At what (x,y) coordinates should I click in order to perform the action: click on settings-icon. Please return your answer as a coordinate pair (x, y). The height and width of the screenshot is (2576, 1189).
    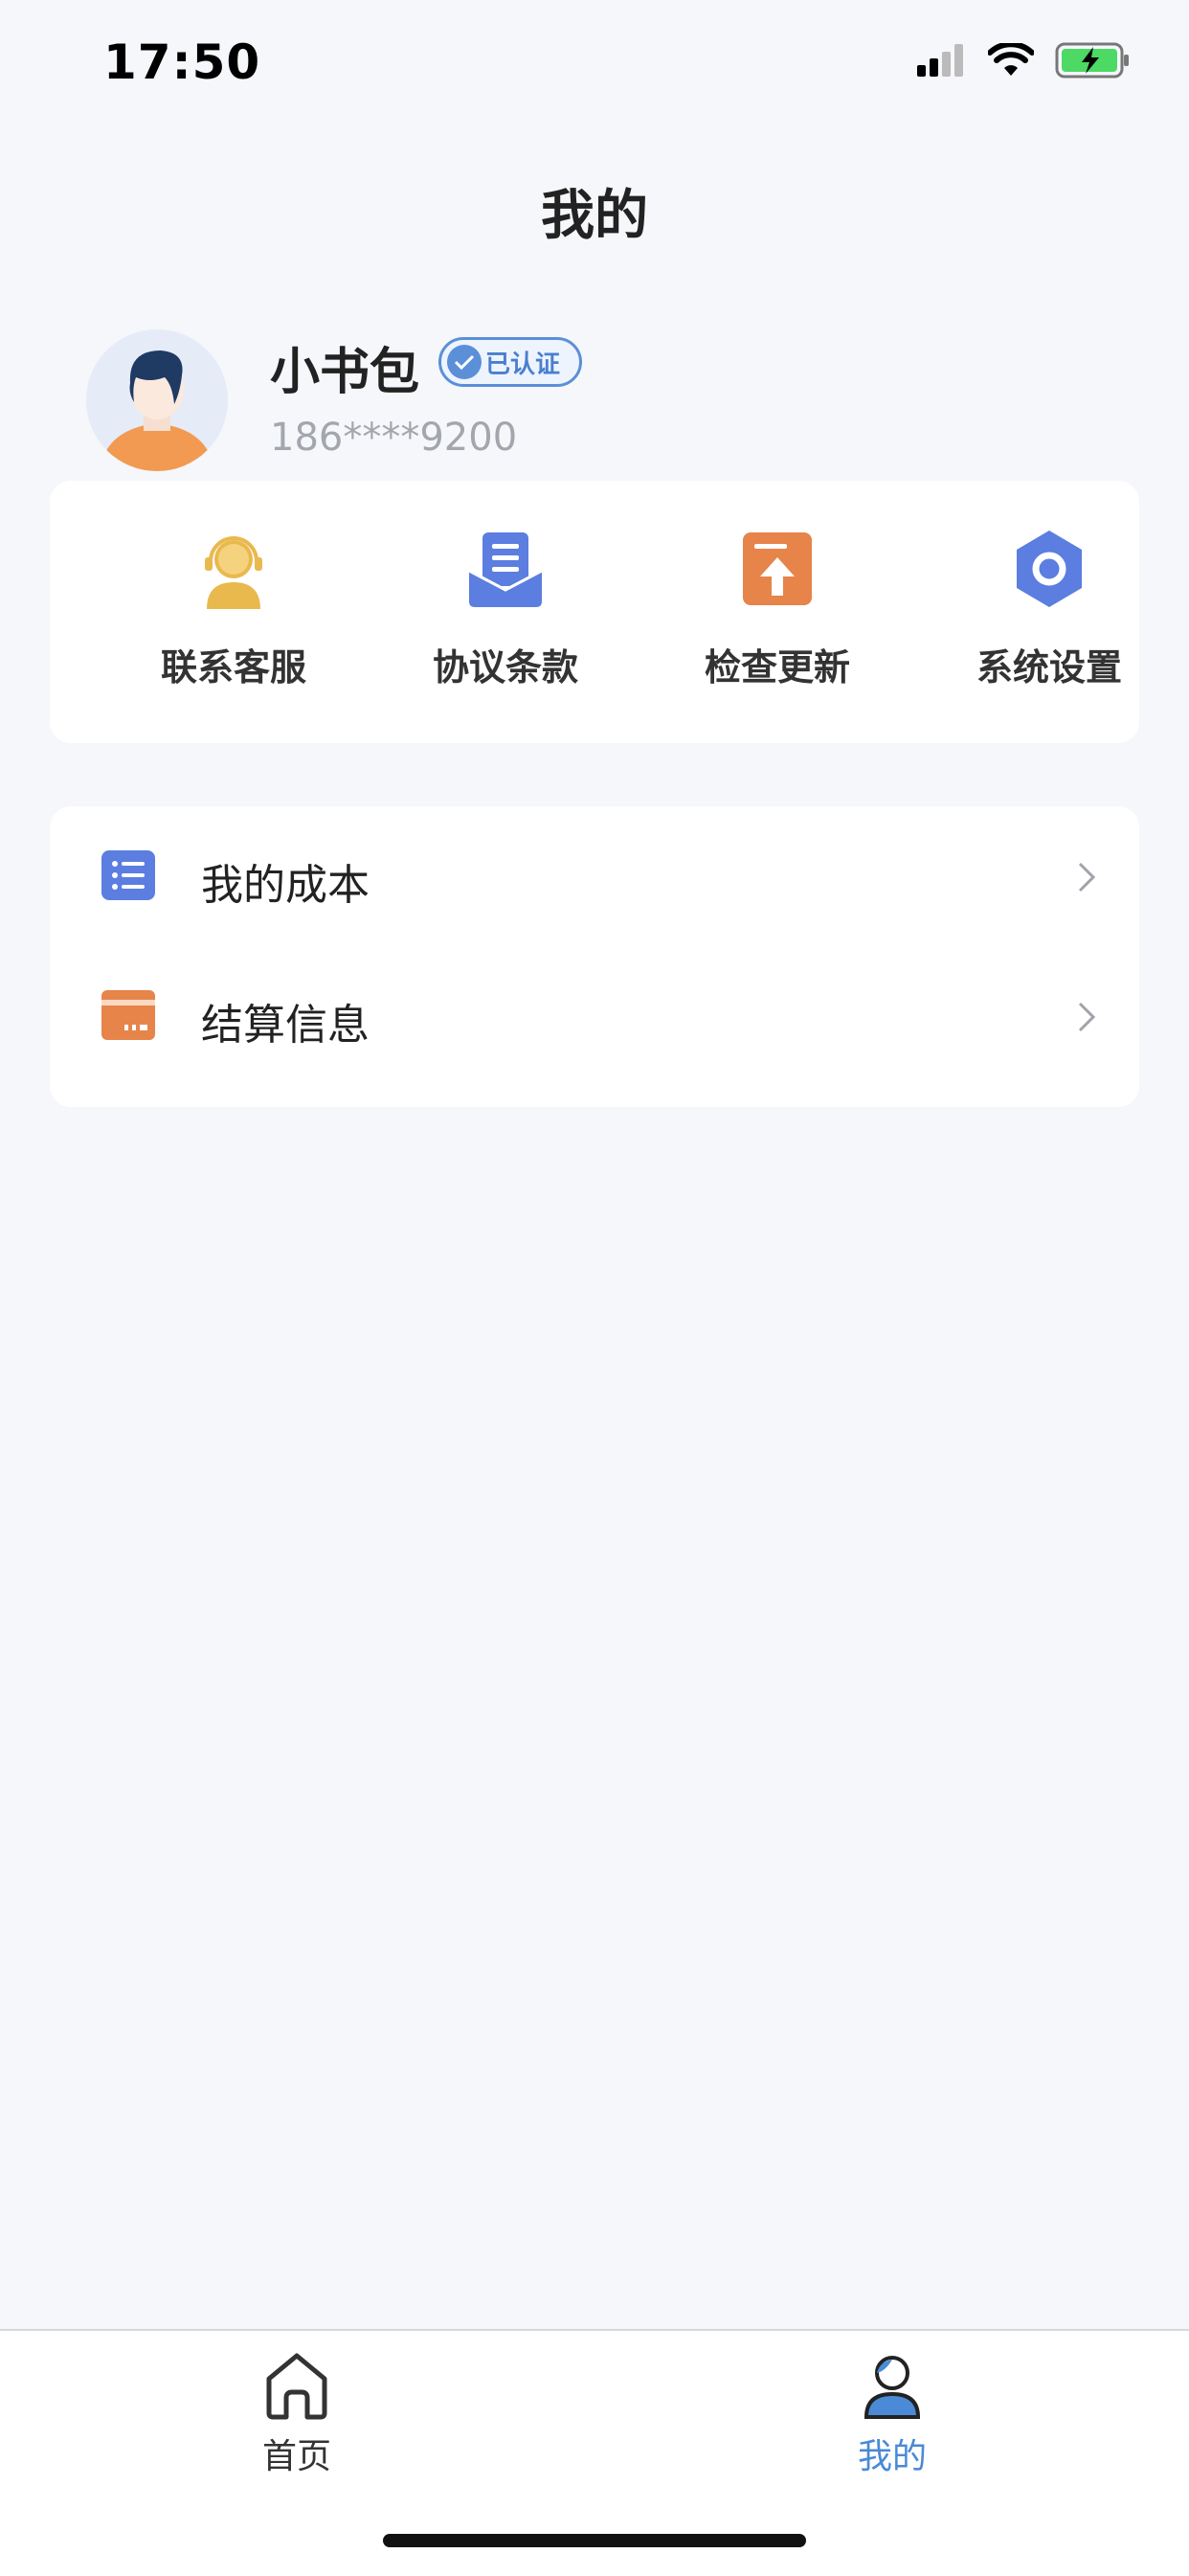
    Looking at the image, I should click on (1049, 569).